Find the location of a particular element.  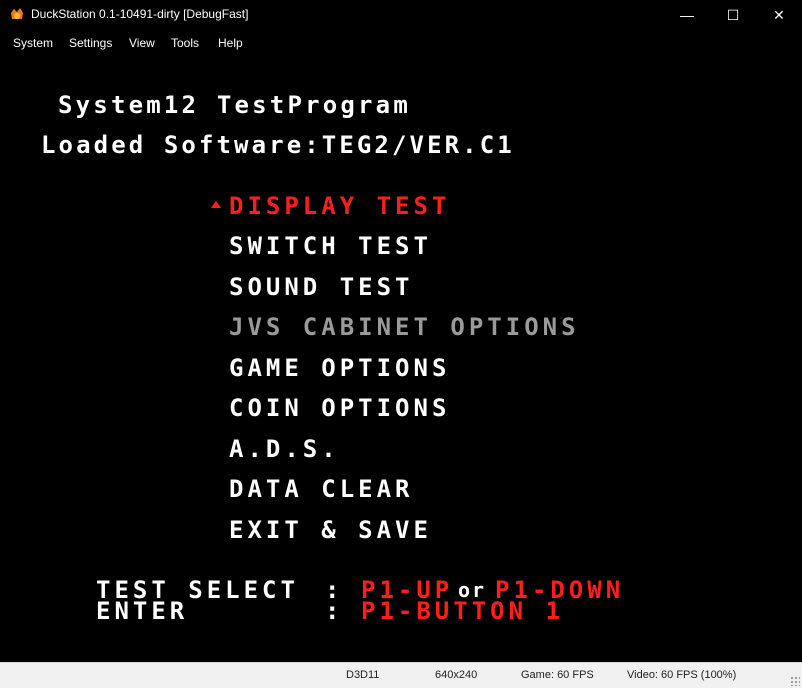

menu-option-exit-save: EXIT & SAVE is located at coordinates (330, 530).